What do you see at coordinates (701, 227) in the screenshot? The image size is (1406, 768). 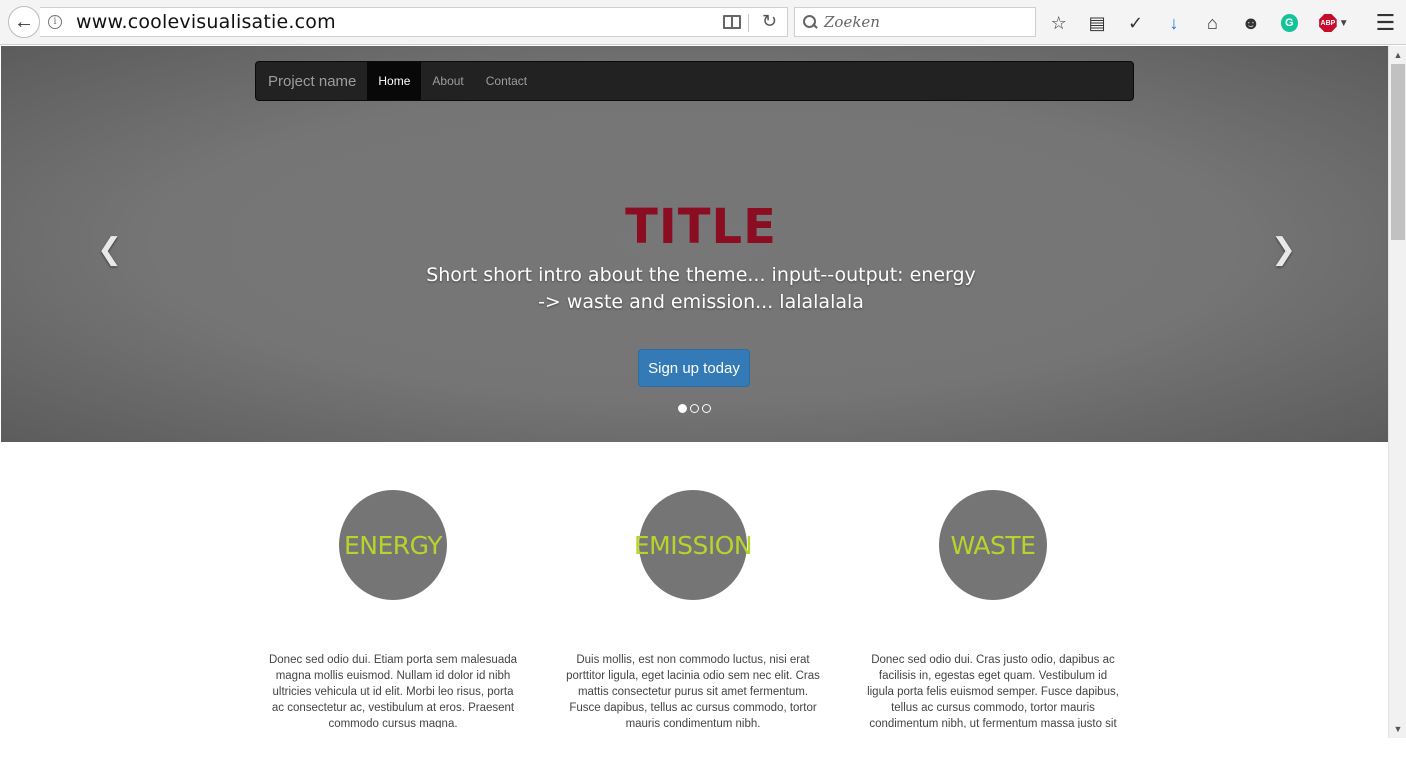 I see `hero-title: TITLE` at bounding box center [701, 227].